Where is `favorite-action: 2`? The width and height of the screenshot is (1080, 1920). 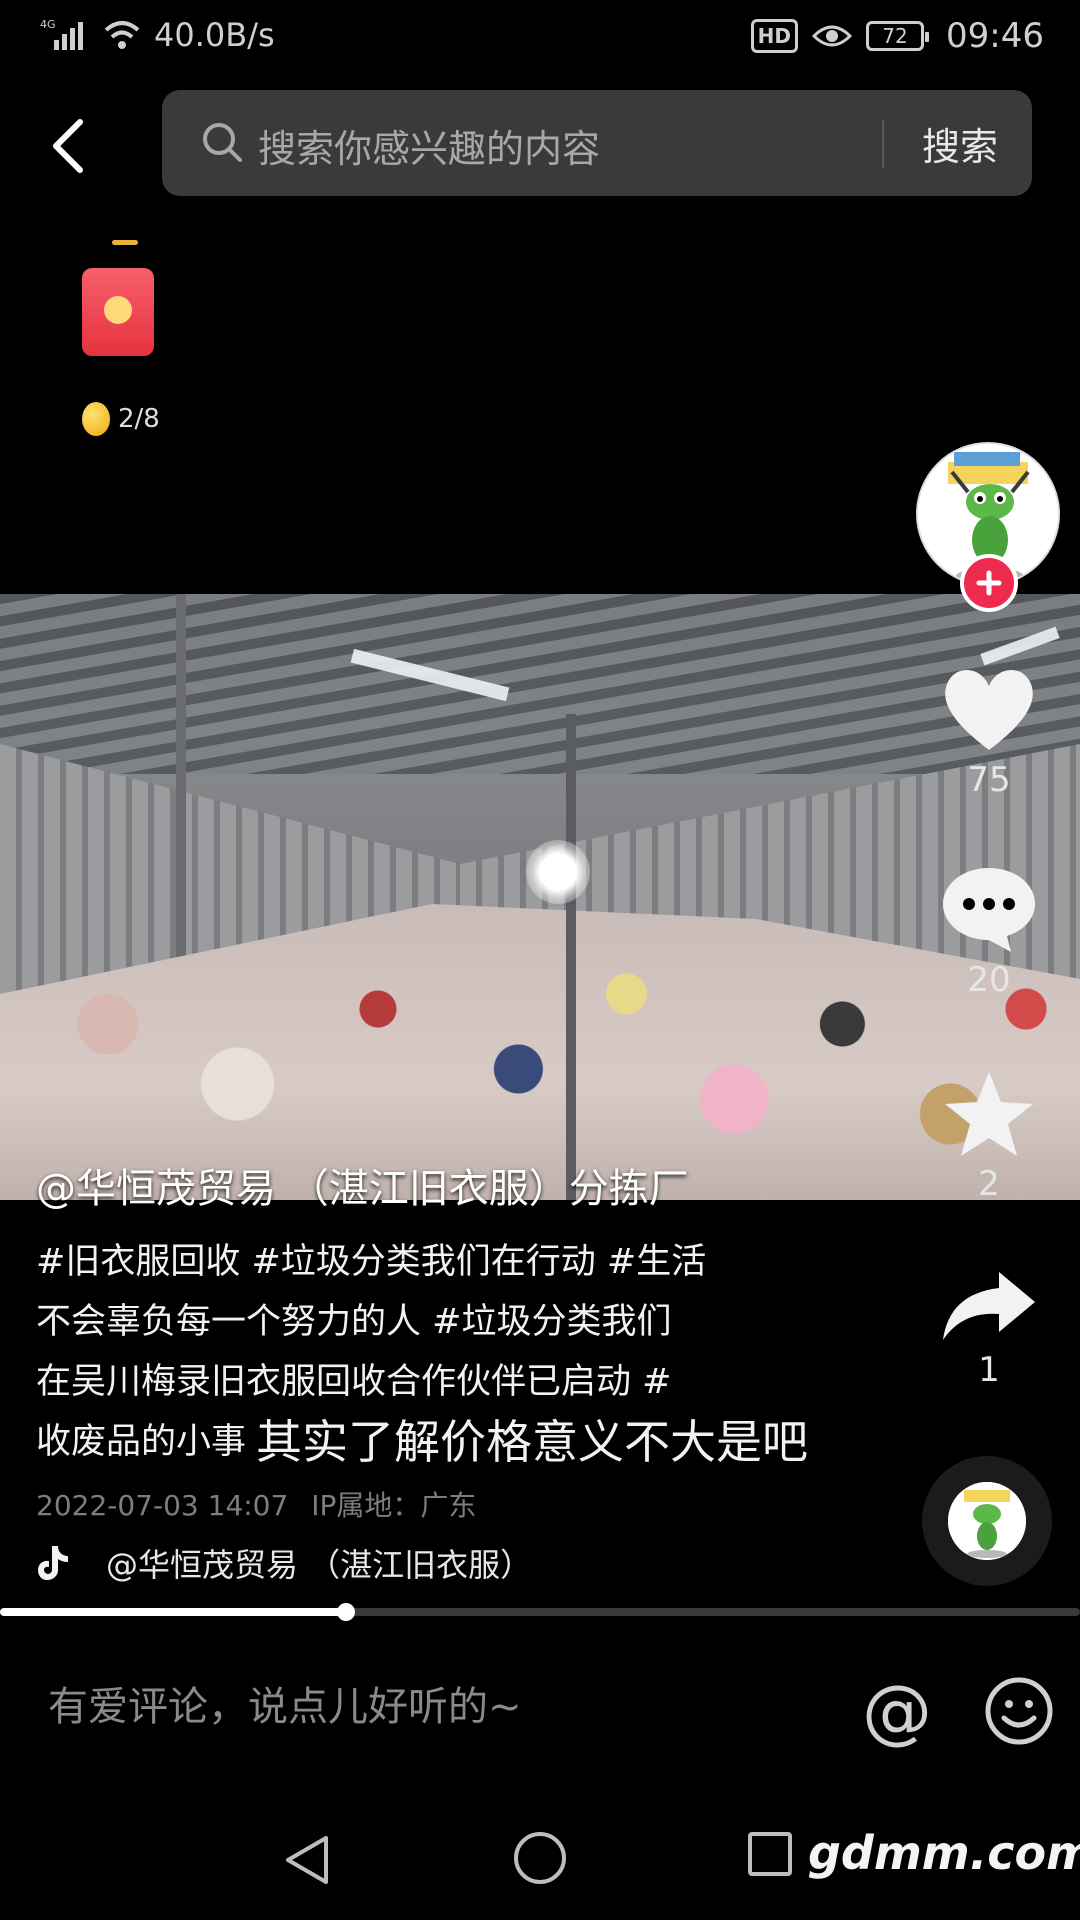
favorite-action: 2 is located at coordinates (989, 1136).